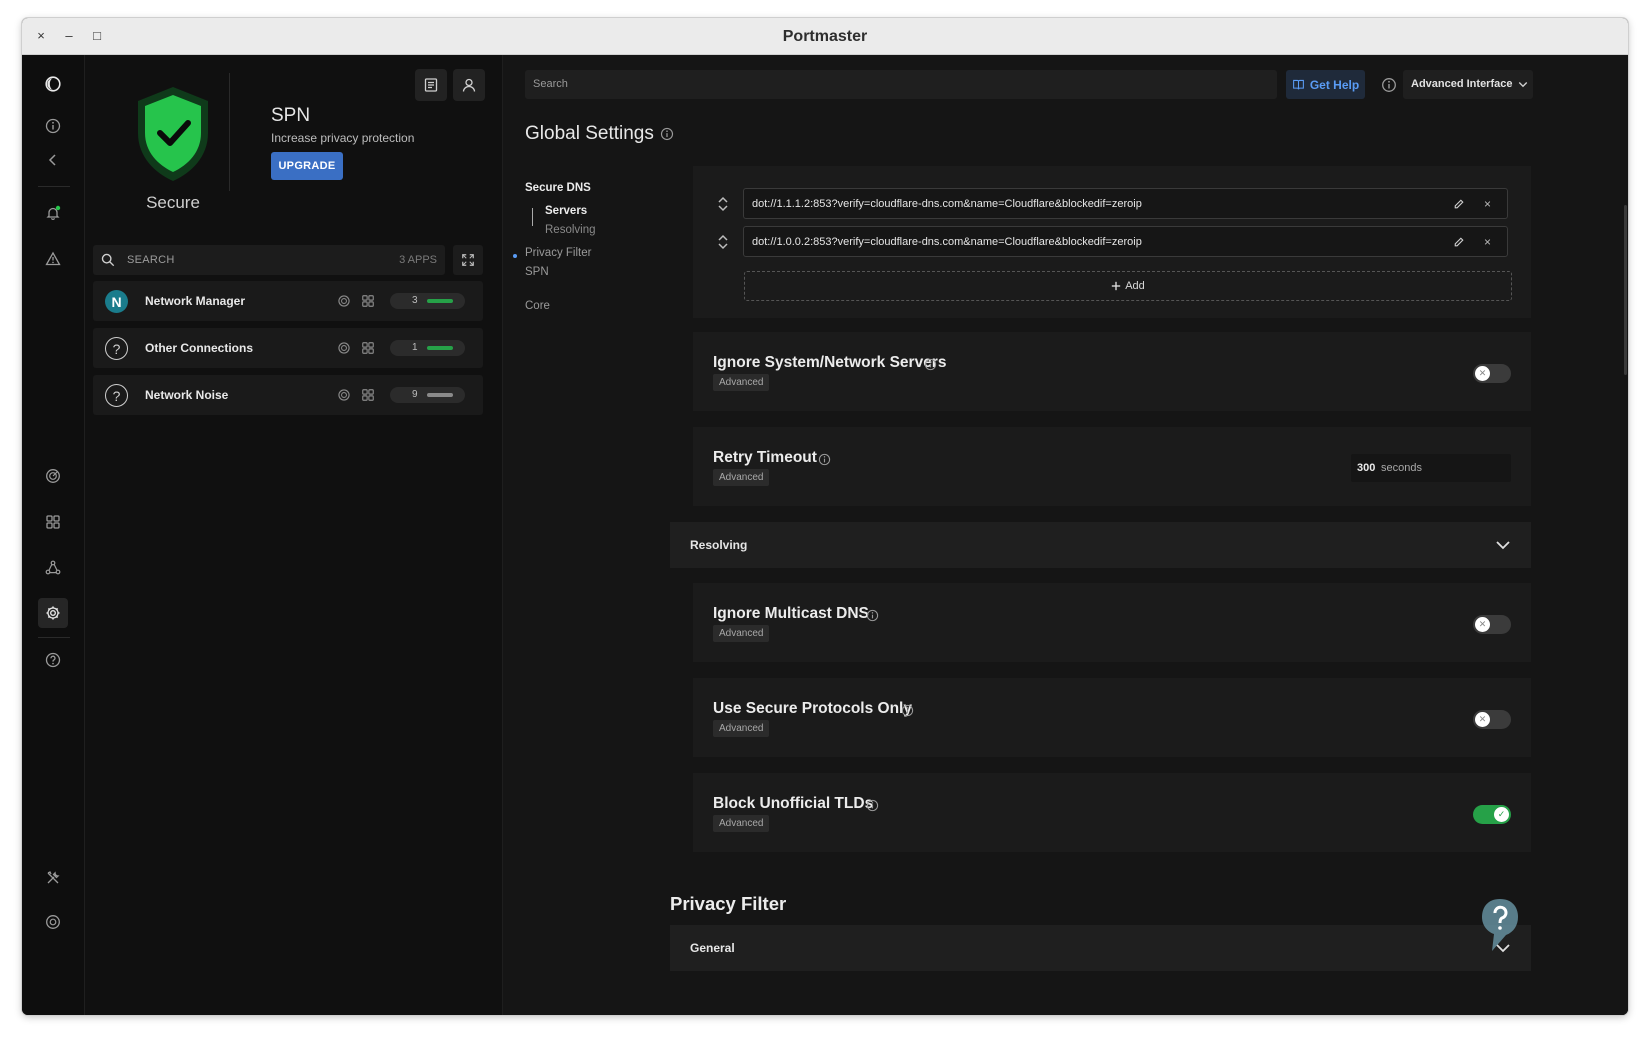 The height and width of the screenshot is (1040, 1650). I want to click on settings-search-input: Search, so click(901, 84).